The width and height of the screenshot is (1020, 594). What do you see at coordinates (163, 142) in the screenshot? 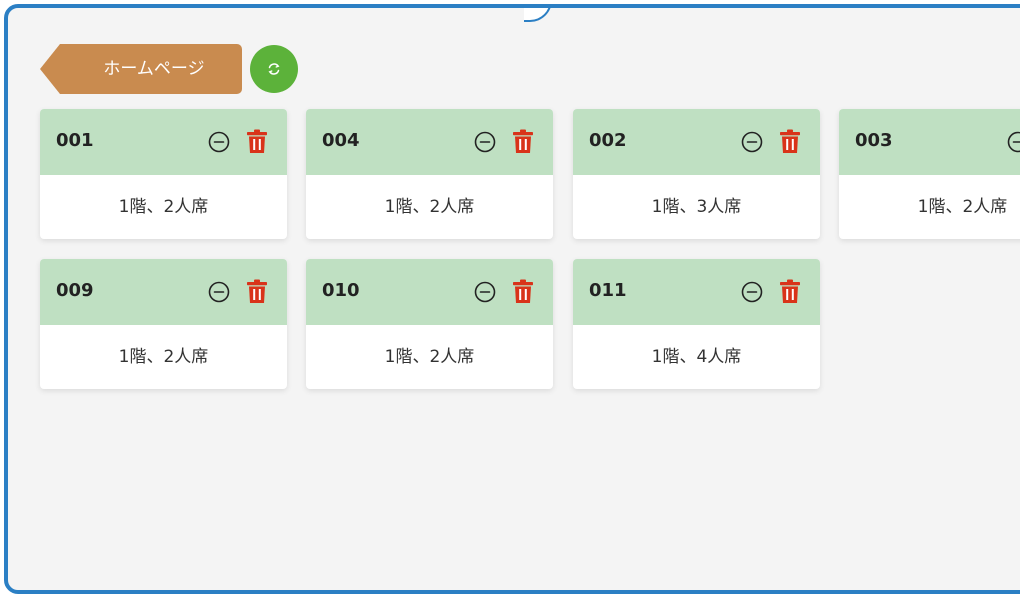
I see `table-card-header: 001` at bounding box center [163, 142].